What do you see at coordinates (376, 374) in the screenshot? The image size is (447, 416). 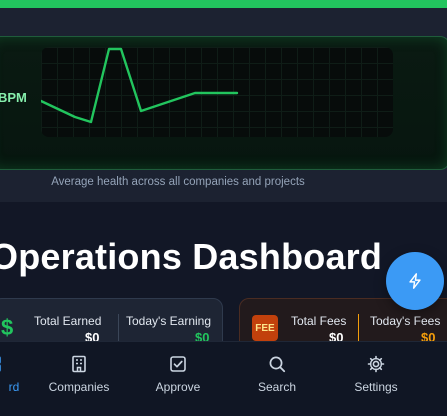 I see `nav-item-settings: Settings` at bounding box center [376, 374].